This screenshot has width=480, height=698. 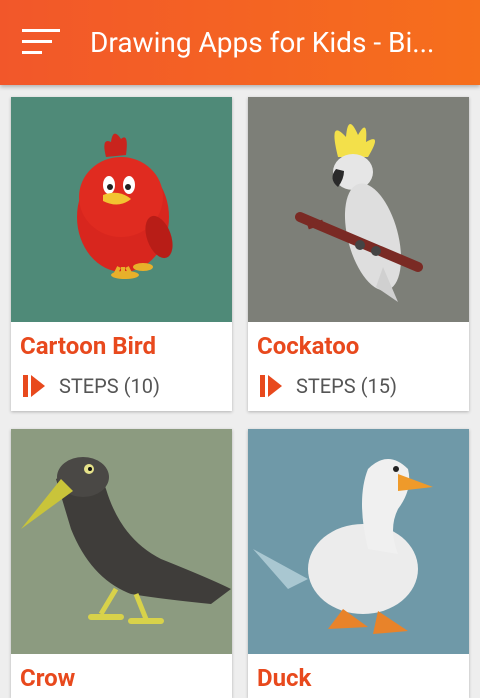 What do you see at coordinates (121, 541) in the screenshot?
I see `crow-image` at bounding box center [121, 541].